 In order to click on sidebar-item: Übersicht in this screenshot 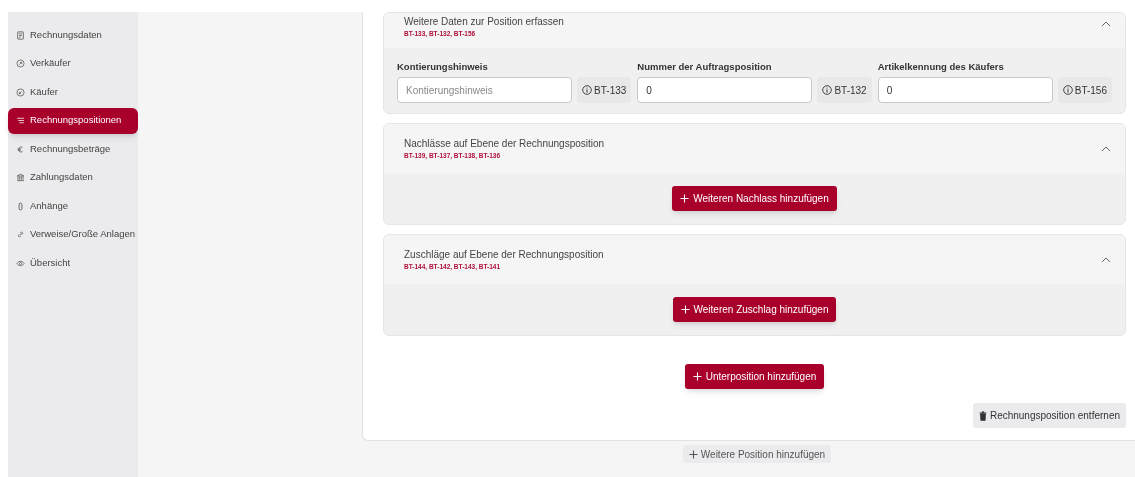, I will do `click(73, 263)`.